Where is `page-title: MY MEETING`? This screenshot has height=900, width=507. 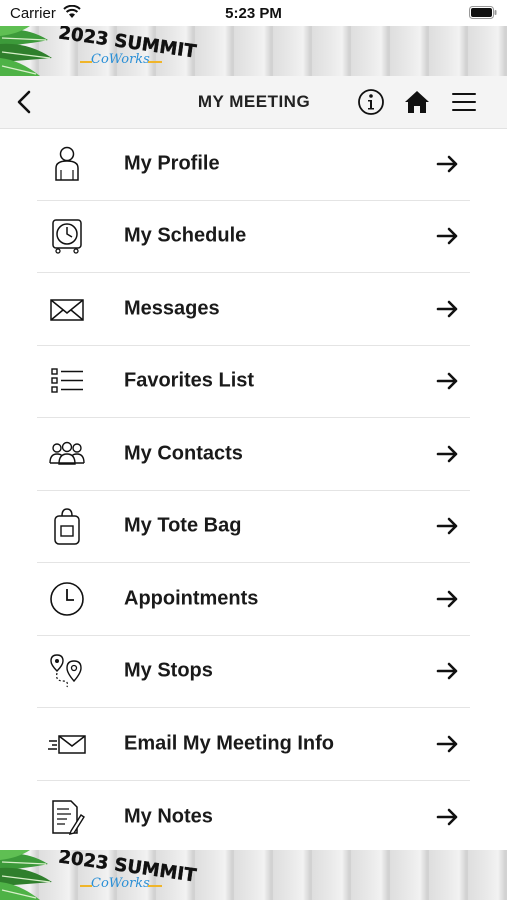
page-title: MY MEETING is located at coordinates (254, 101).